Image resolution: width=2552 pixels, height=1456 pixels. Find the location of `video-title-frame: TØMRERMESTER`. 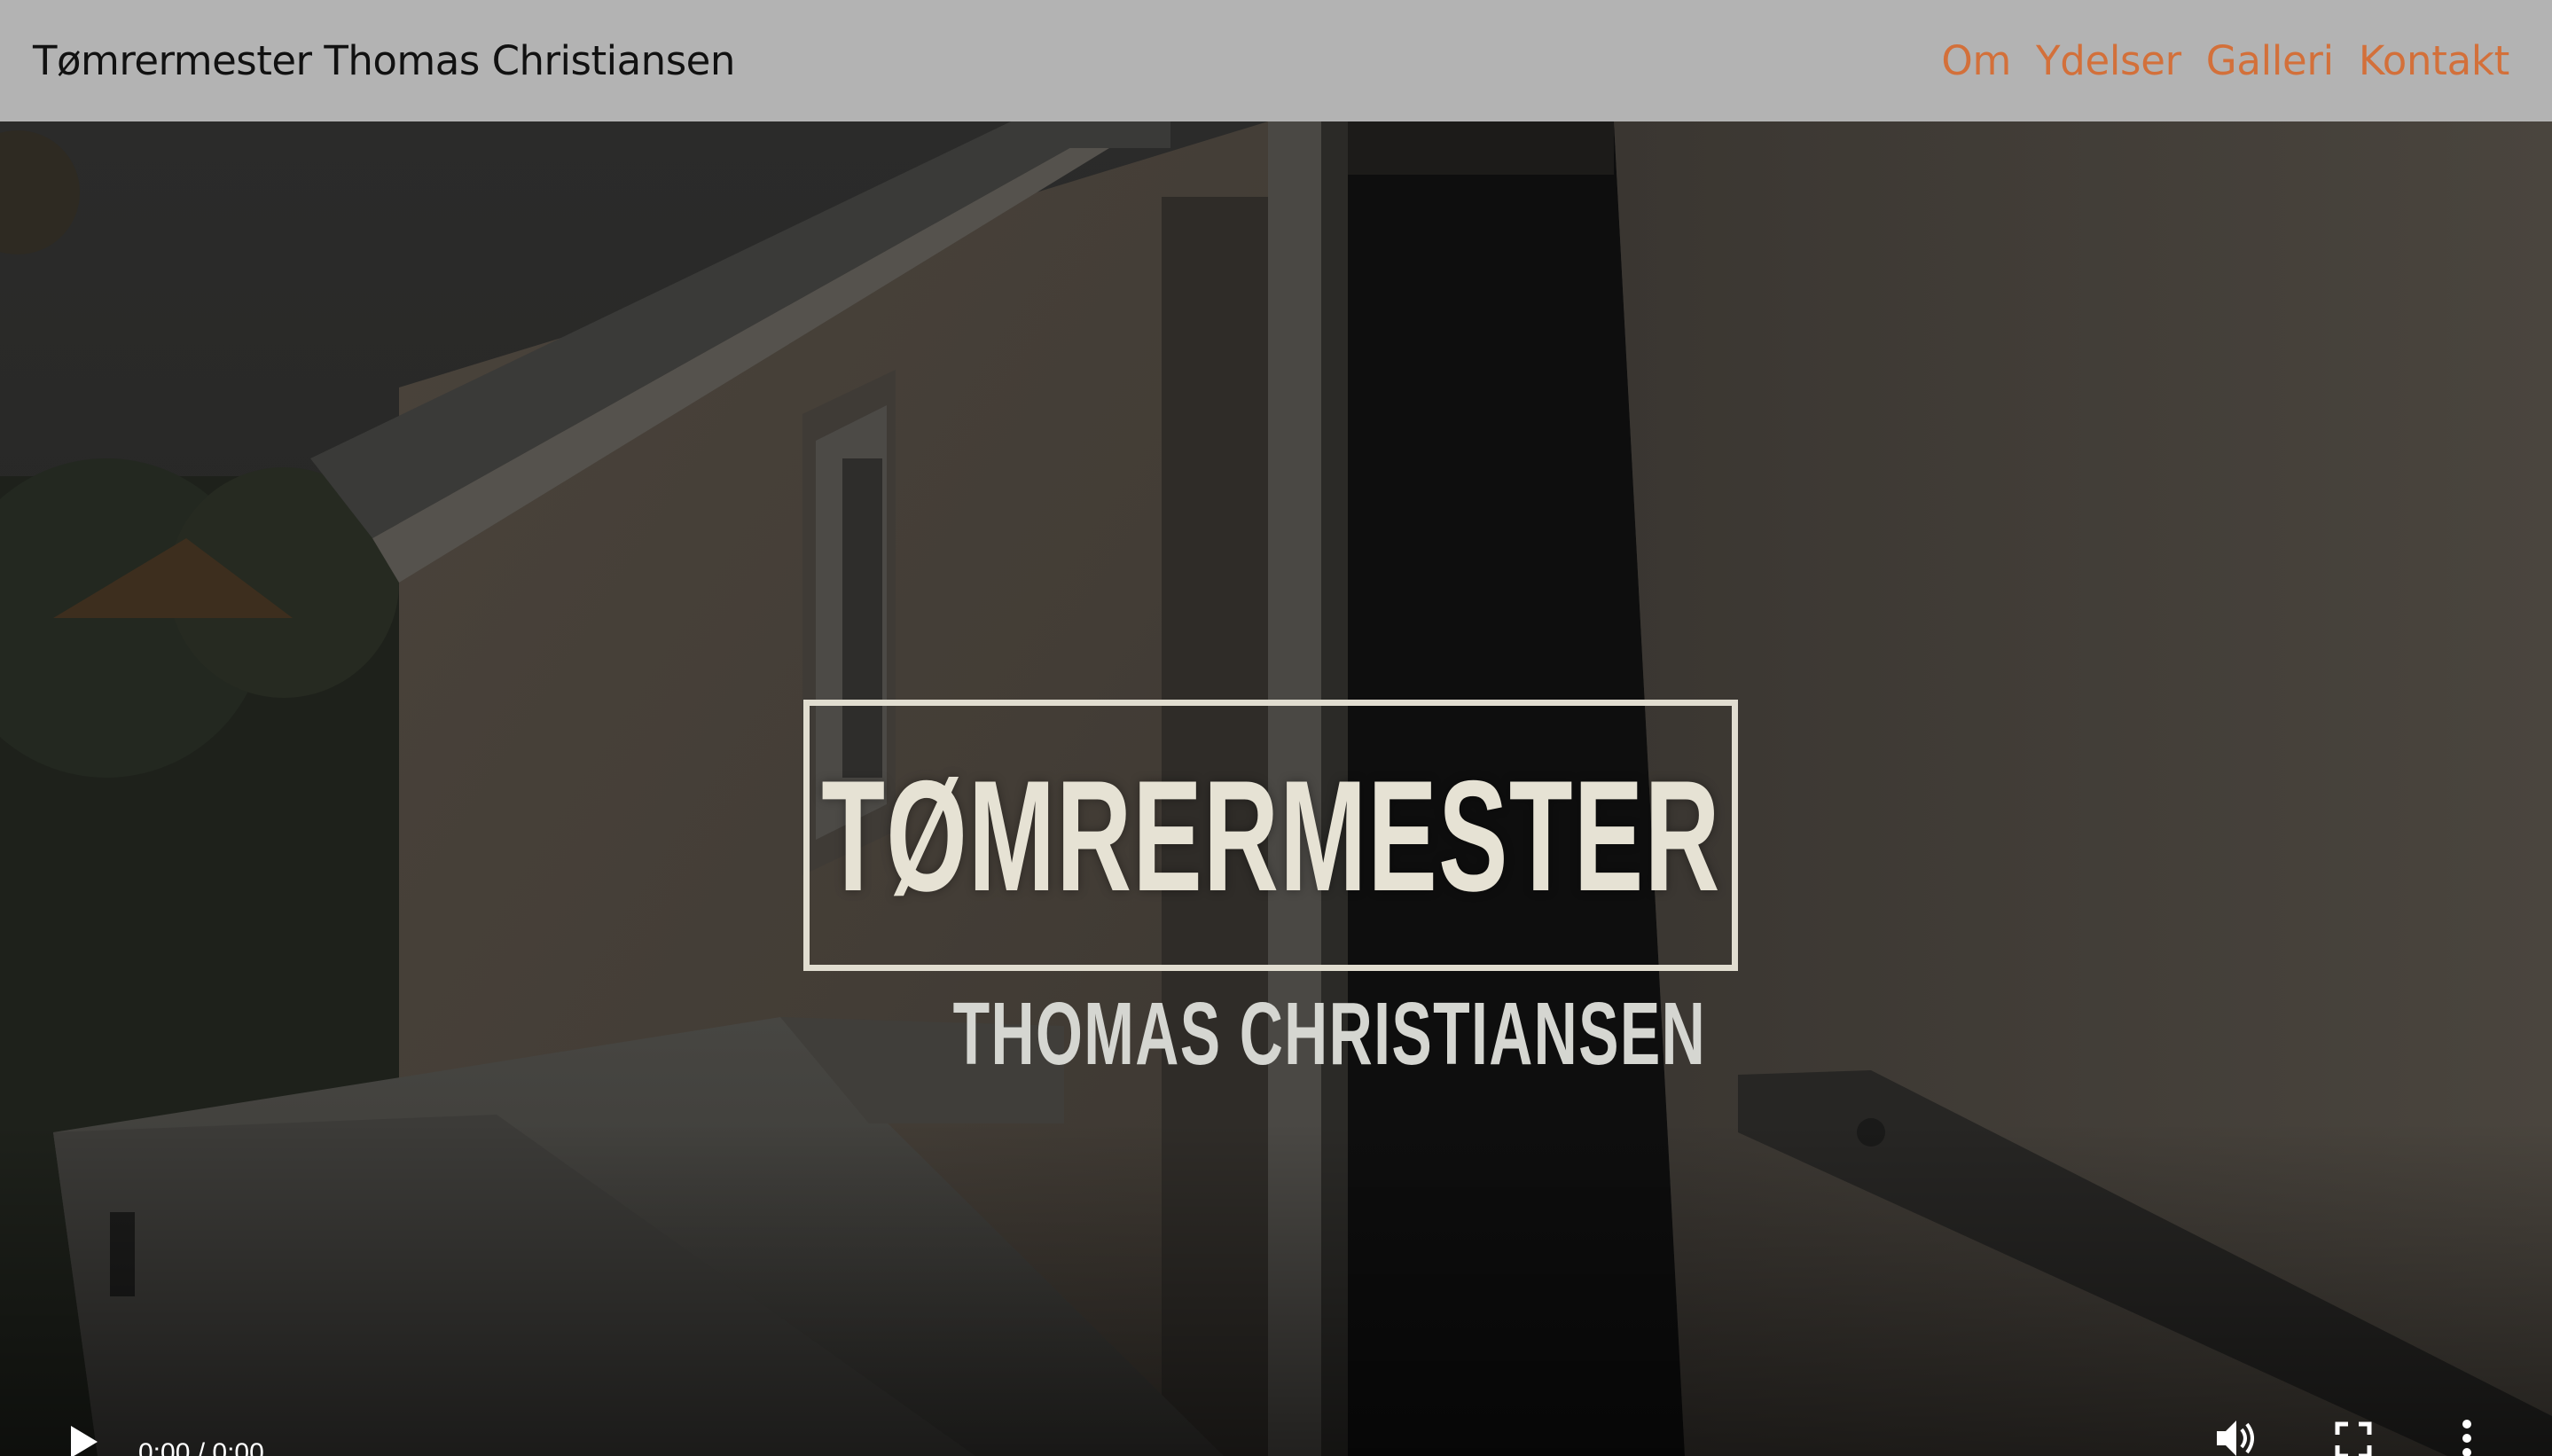

video-title-frame: TØMRERMESTER is located at coordinates (1270, 835).